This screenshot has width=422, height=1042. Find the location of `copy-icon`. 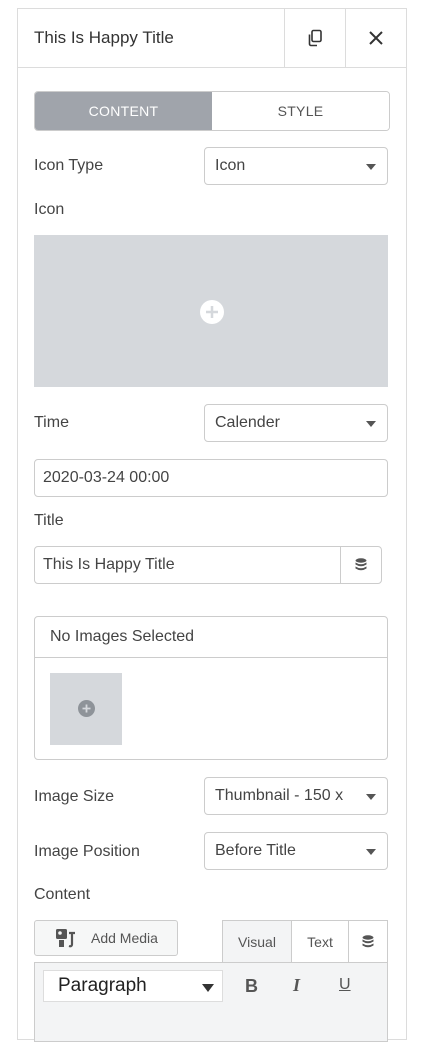

copy-icon is located at coordinates (315, 38).